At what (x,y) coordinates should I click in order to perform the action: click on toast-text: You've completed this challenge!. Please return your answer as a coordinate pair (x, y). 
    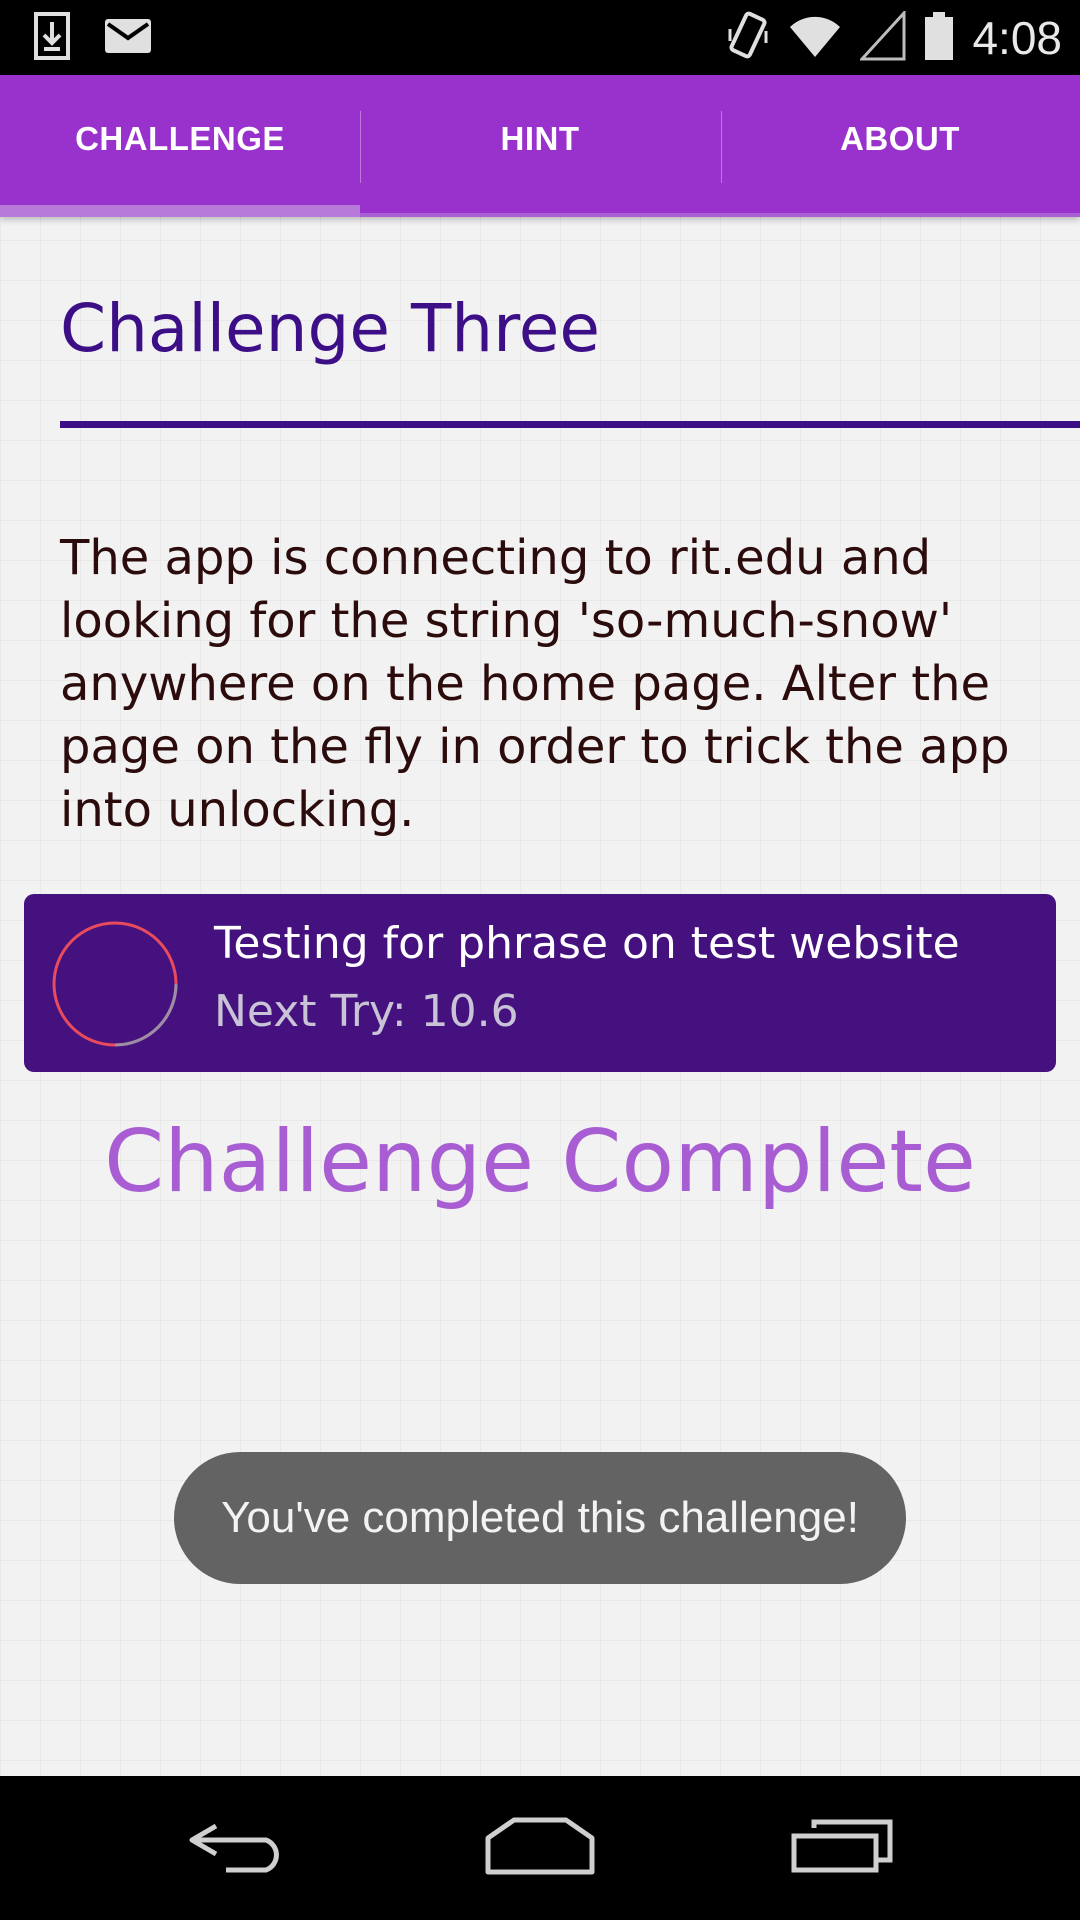
    Looking at the image, I should click on (540, 1517).